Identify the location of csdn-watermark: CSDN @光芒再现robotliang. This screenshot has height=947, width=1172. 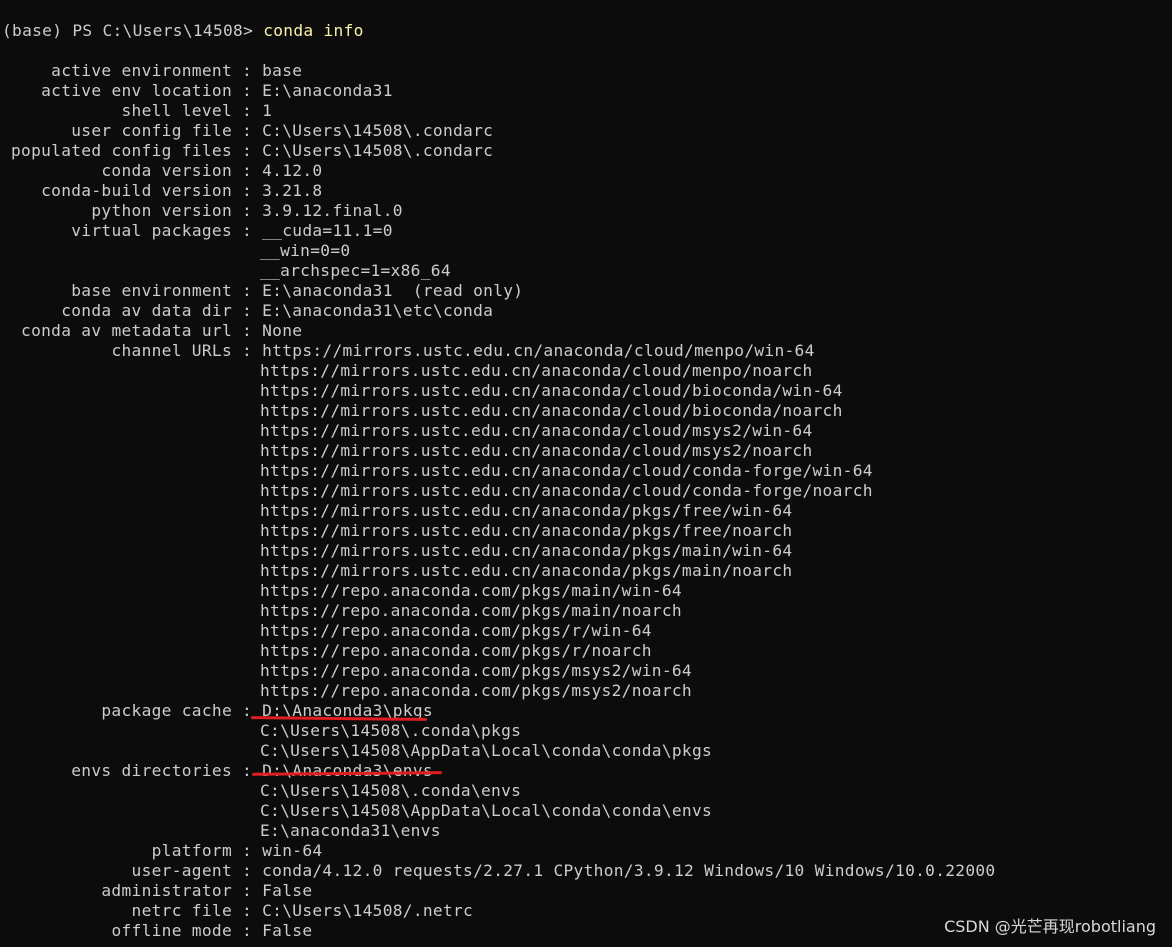
(1050, 926).